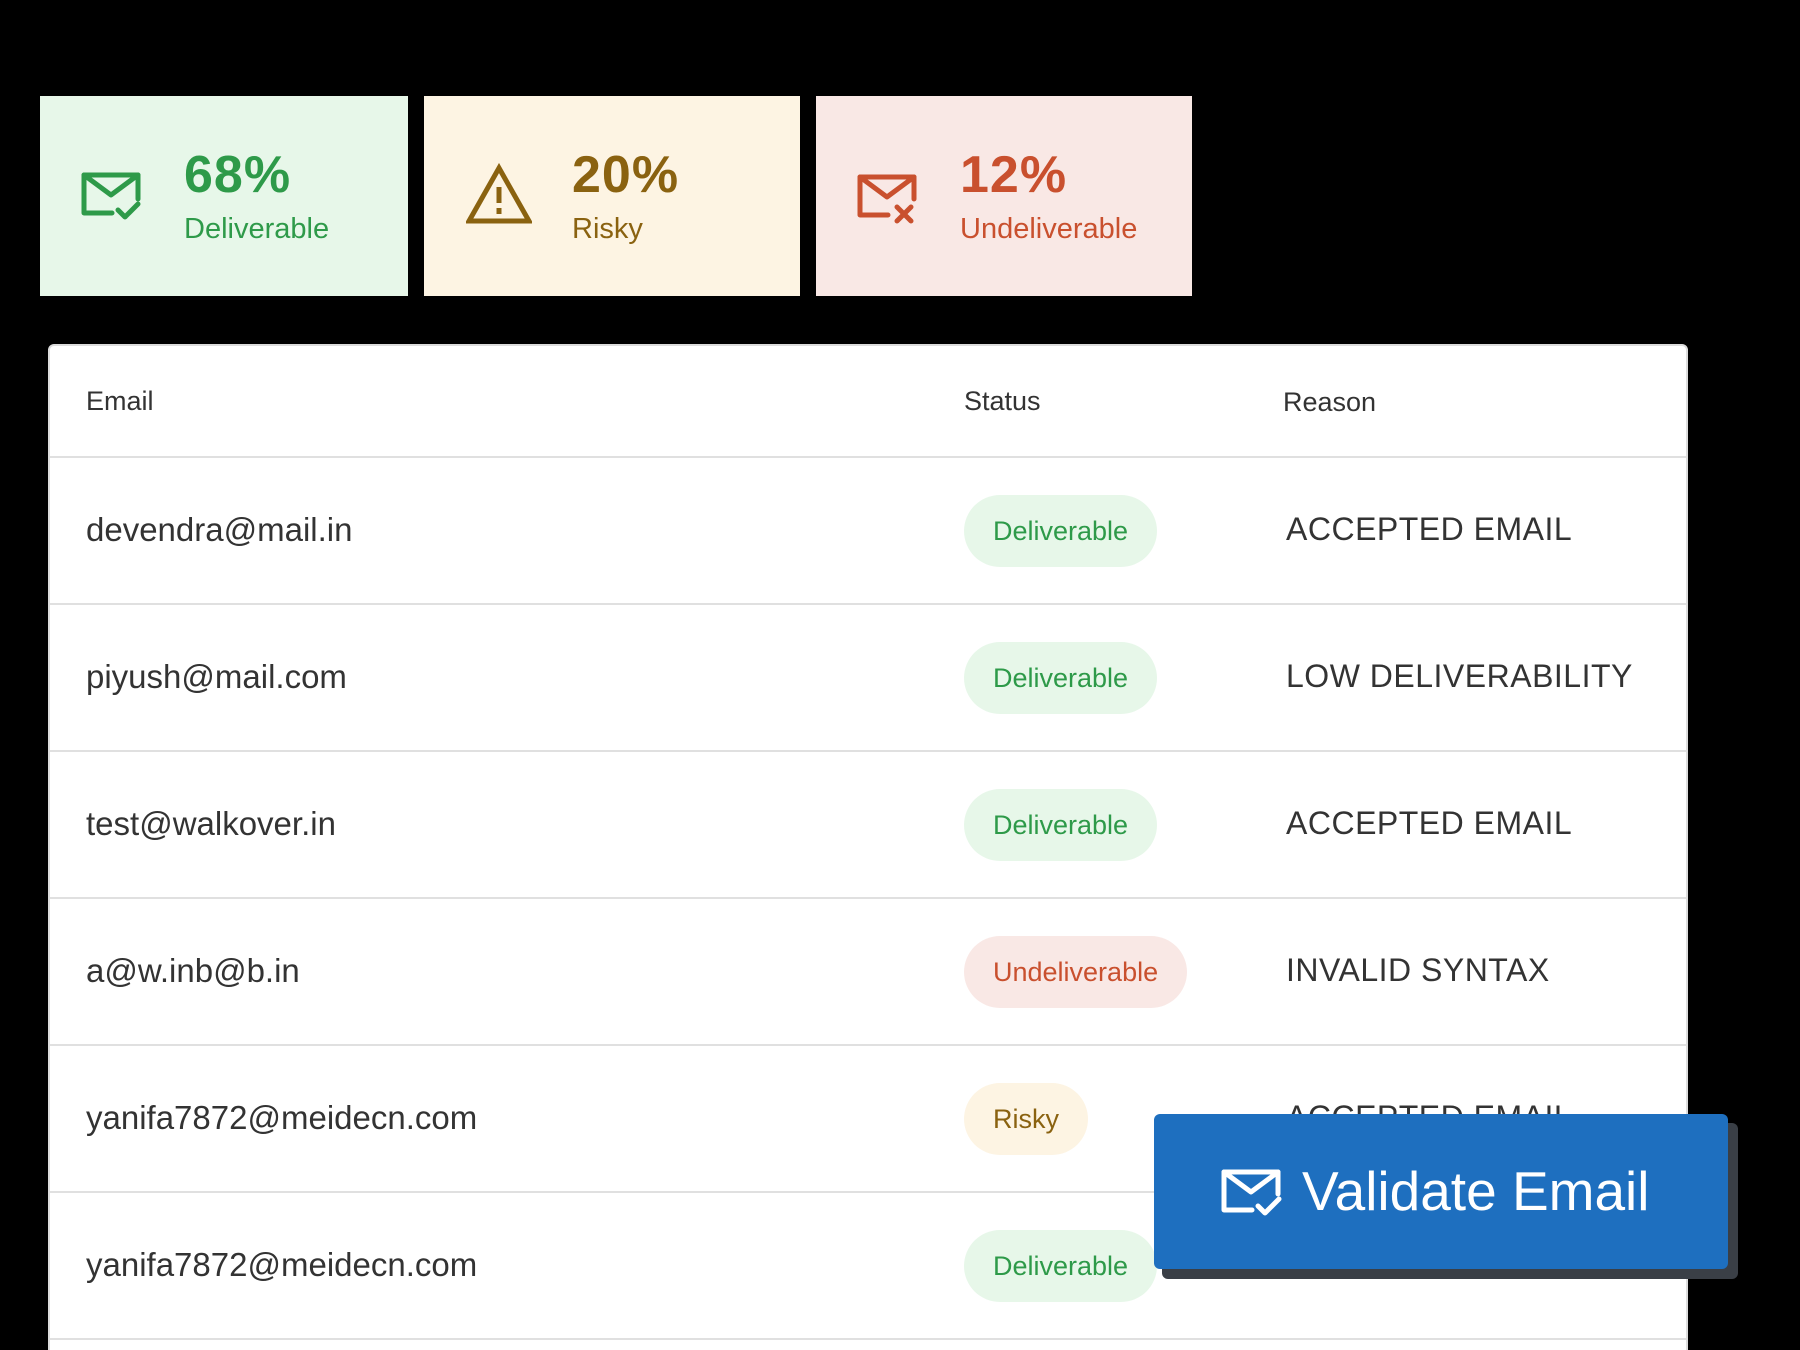 This screenshot has width=1800, height=1350. I want to click on email-column-header: Email, so click(120, 401).